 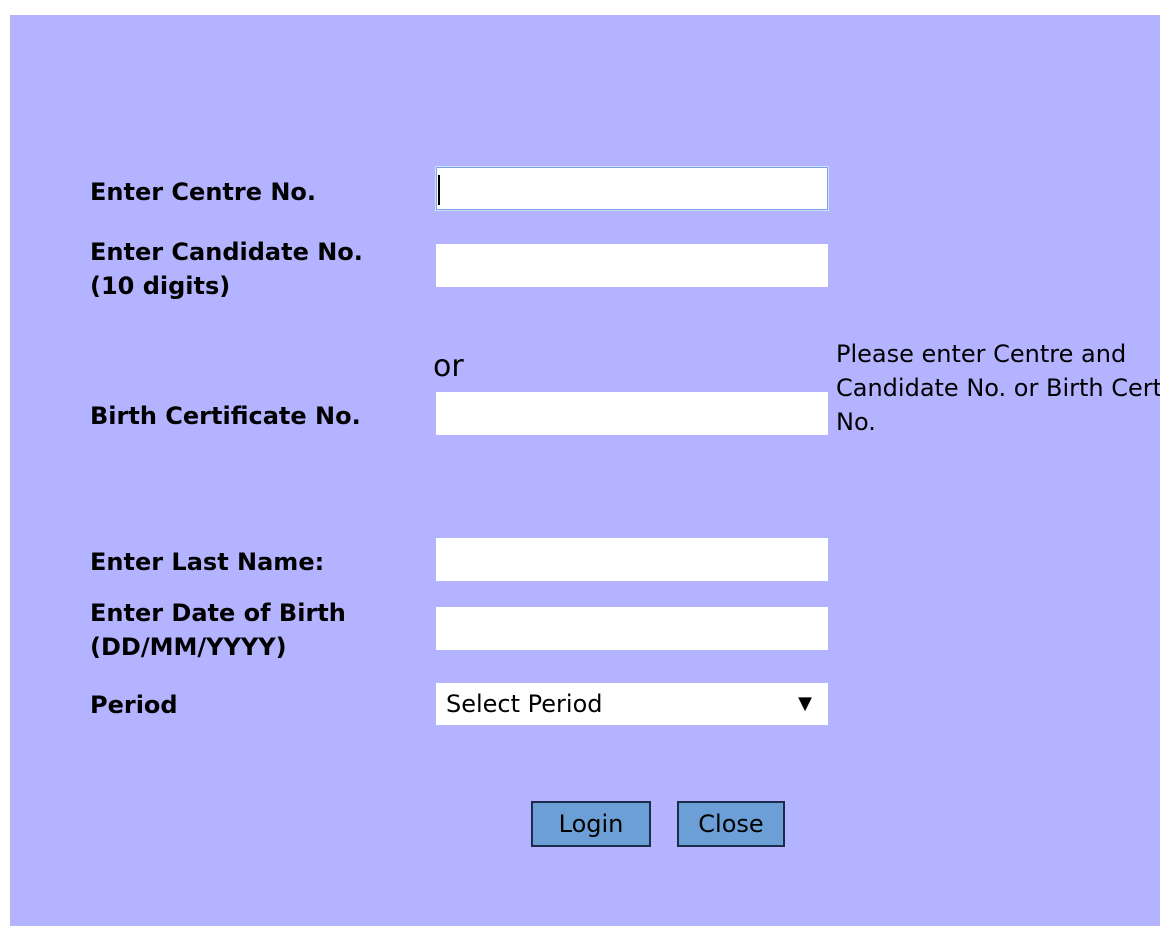 What do you see at coordinates (731, 824) in the screenshot?
I see `close-button: Close` at bounding box center [731, 824].